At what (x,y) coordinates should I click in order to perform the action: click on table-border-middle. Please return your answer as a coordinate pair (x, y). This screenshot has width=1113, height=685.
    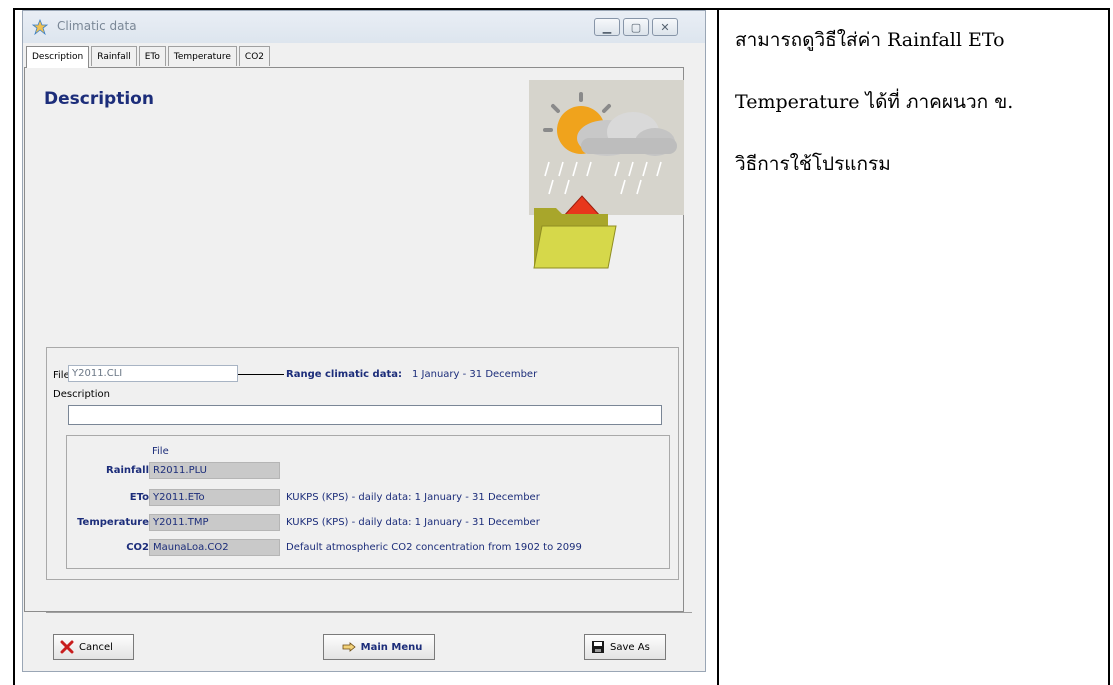
    Looking at the image, I should click on (718, 347).